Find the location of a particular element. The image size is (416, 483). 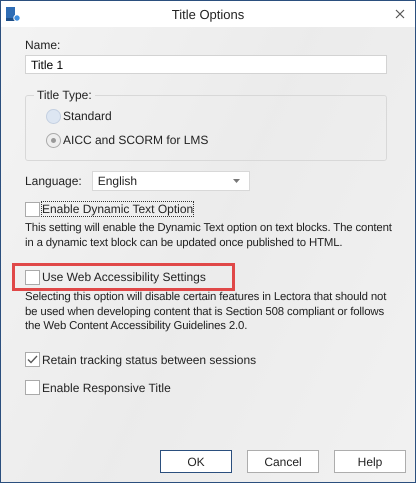

field-label: Language: is located at coordinates (53, 181).